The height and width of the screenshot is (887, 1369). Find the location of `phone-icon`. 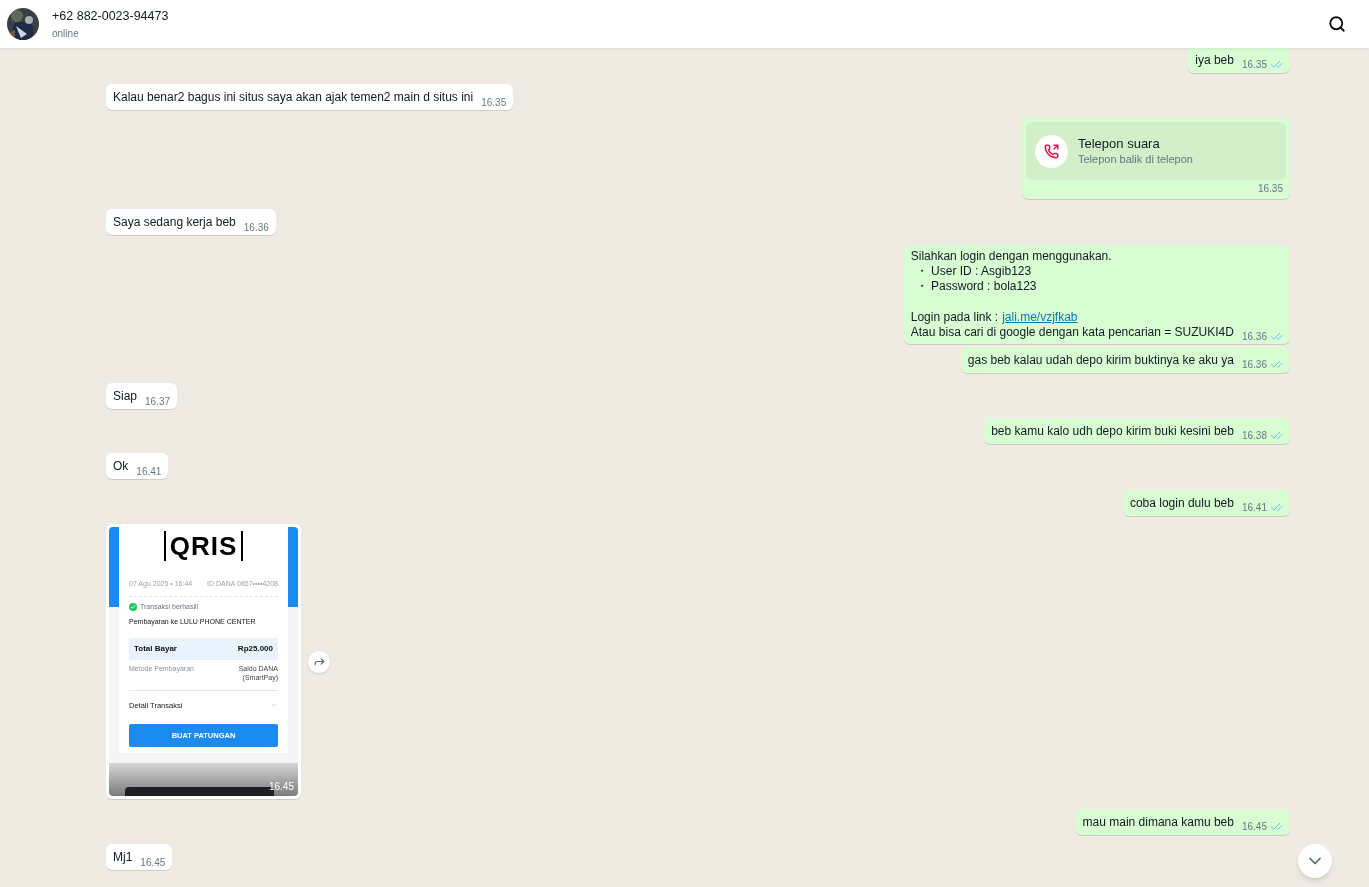

phone-icon is located at coordinates (1051, 151).